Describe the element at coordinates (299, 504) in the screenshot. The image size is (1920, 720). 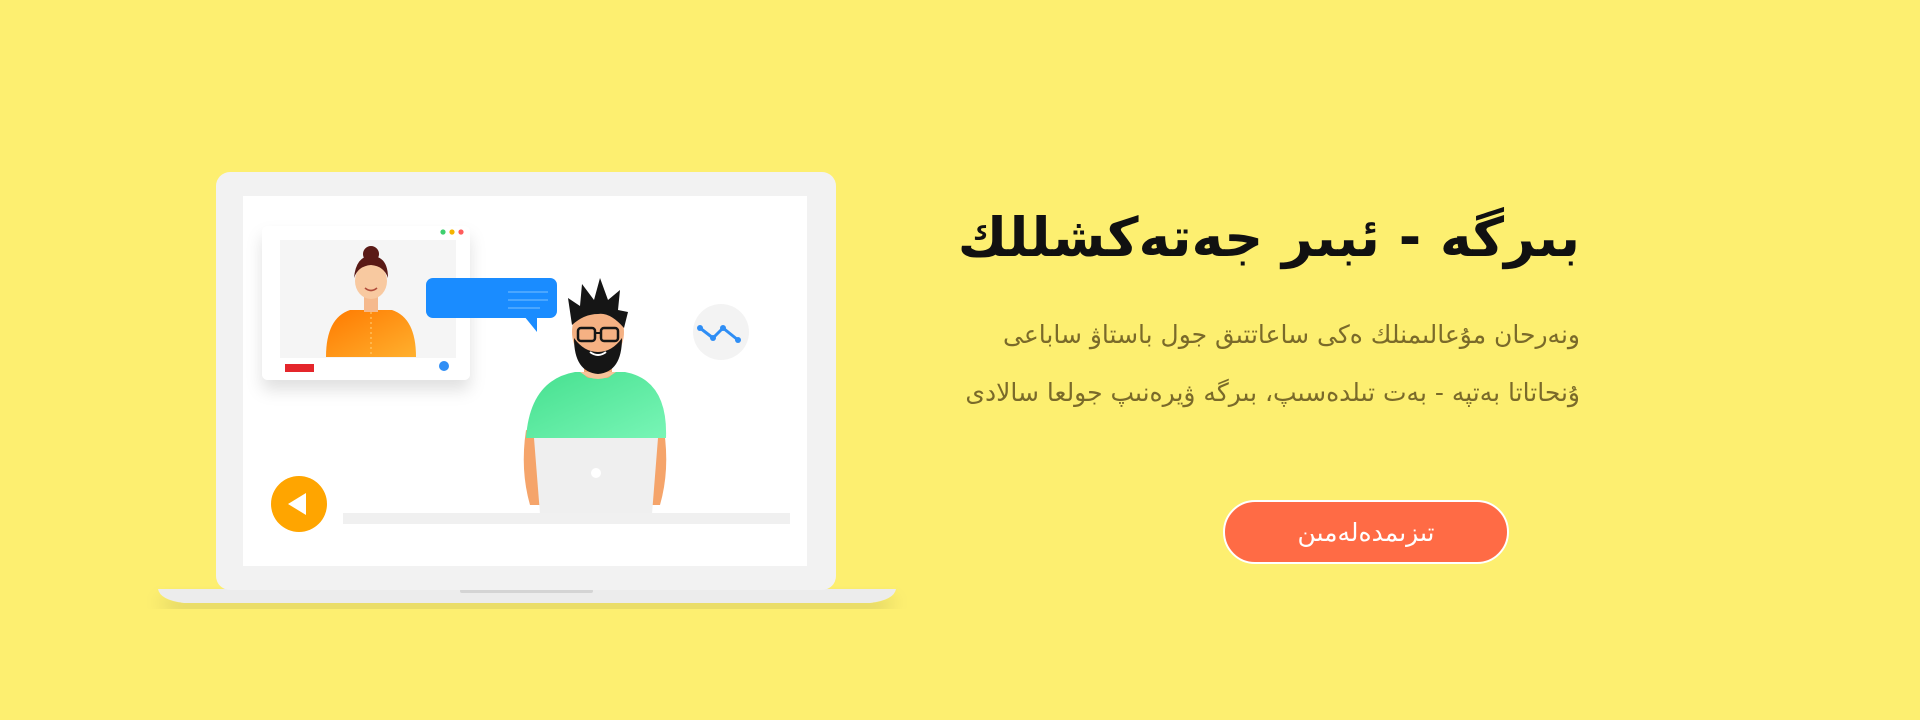
I see `play-button-icon` at that location.